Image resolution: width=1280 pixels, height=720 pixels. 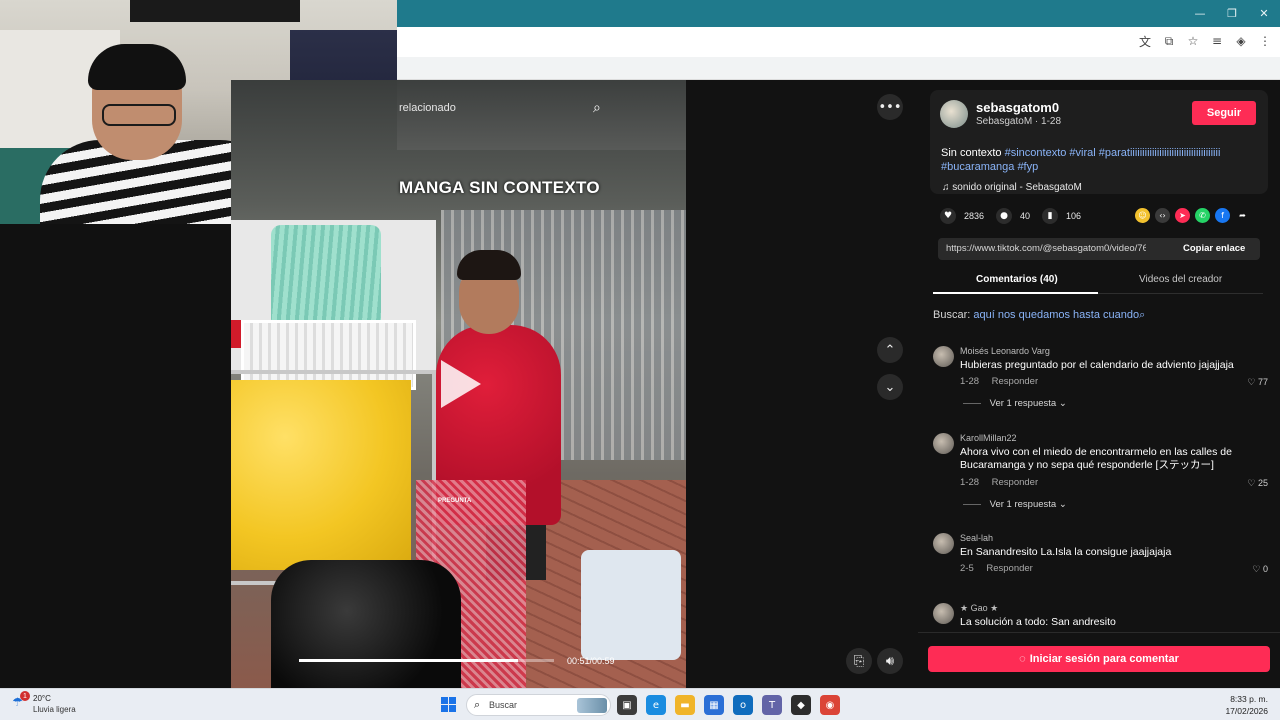 I want to click on video-time: 00:51/00:59, so click(x=591, y=661).